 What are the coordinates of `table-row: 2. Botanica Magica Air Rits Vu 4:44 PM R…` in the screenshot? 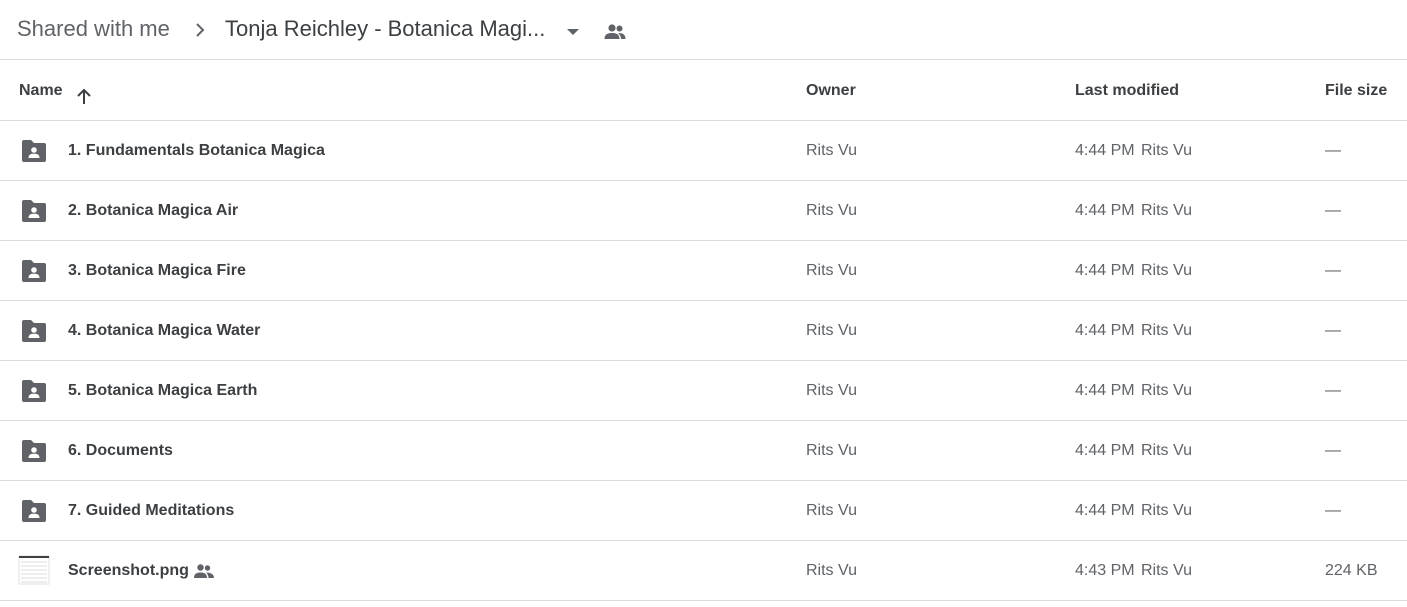 It's located at (703, 211).